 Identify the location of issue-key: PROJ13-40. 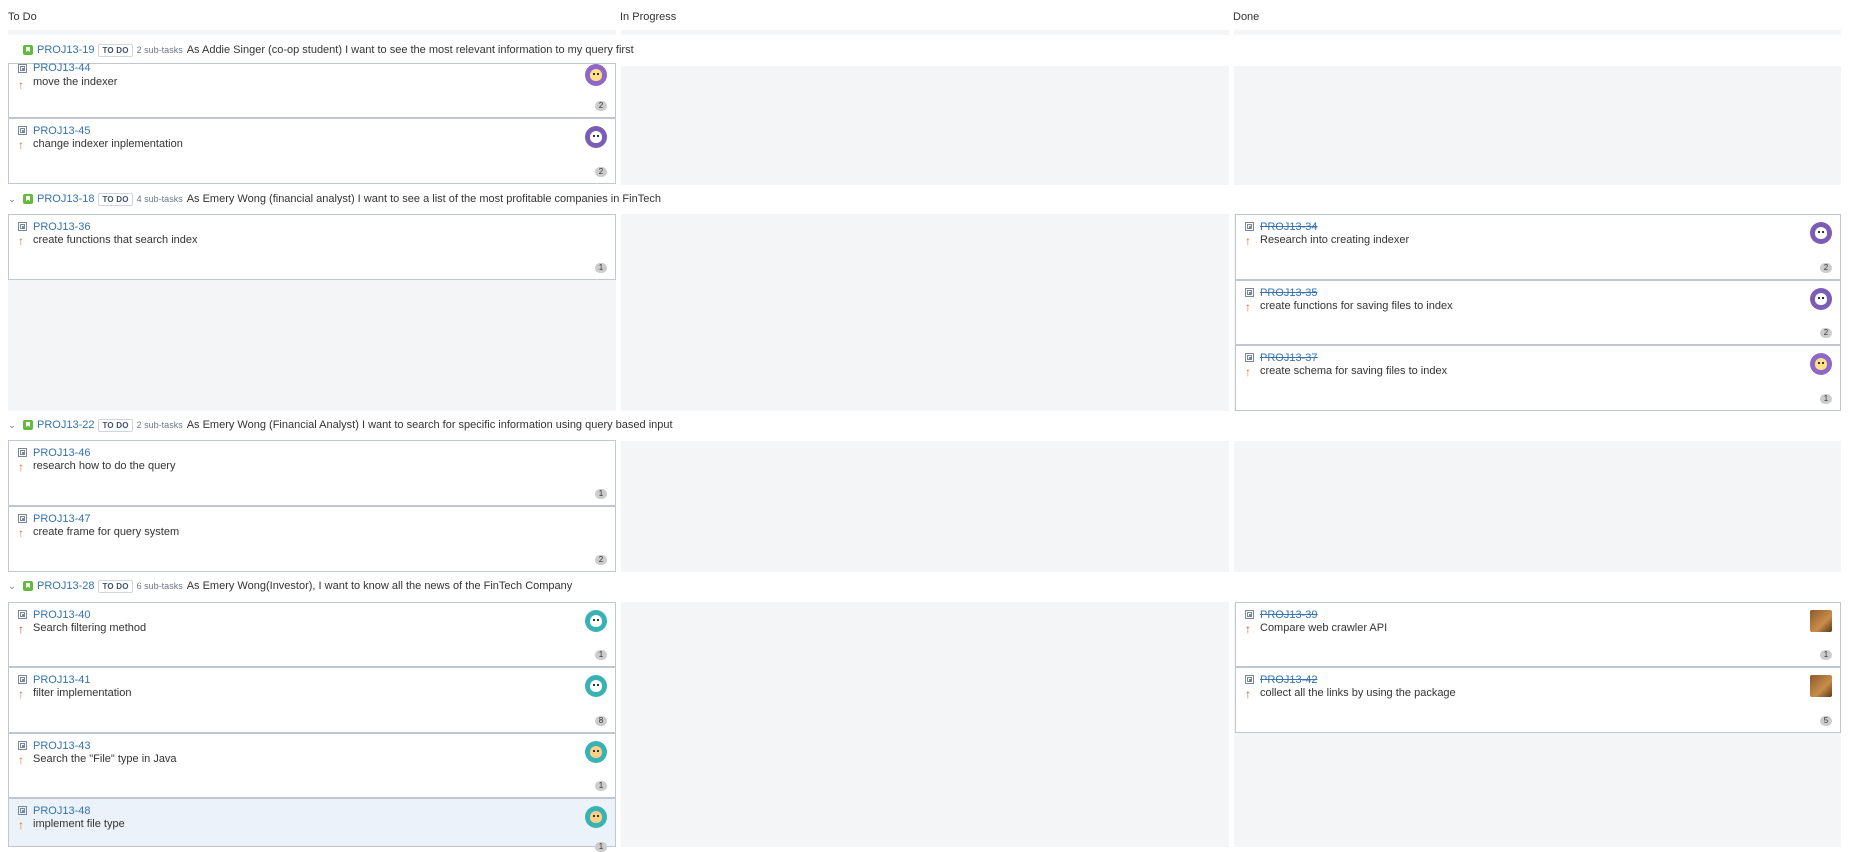
(61, 615).